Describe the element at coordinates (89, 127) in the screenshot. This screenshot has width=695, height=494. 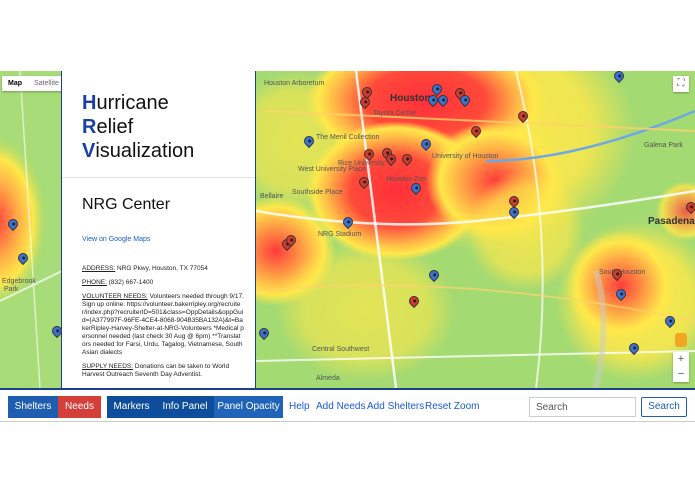
I see `title-initial: R` at that location.